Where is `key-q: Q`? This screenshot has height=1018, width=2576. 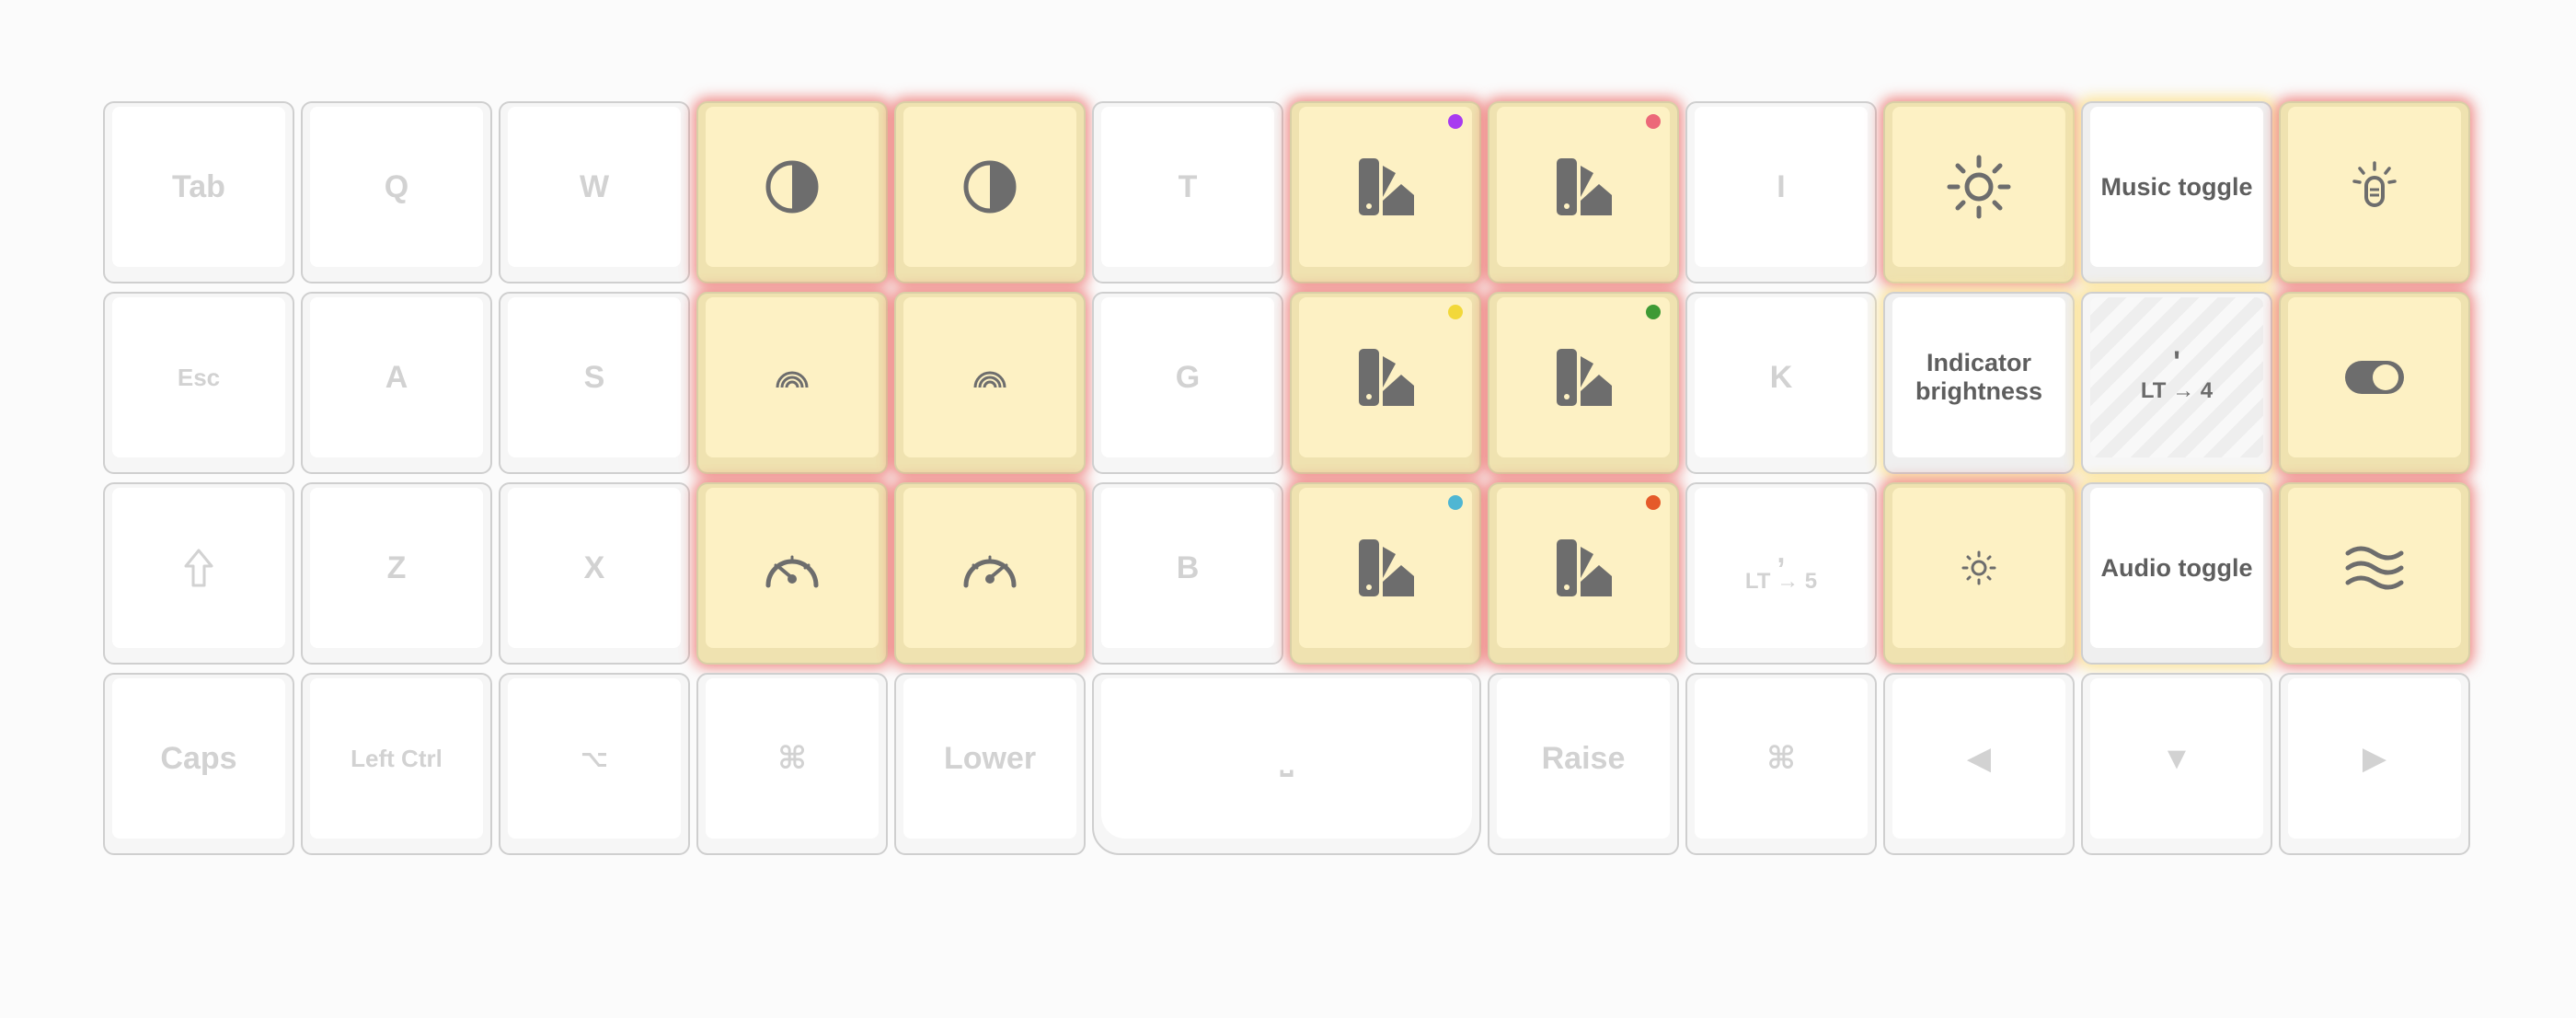 key-q: Q is located at coordinates (396, 192).